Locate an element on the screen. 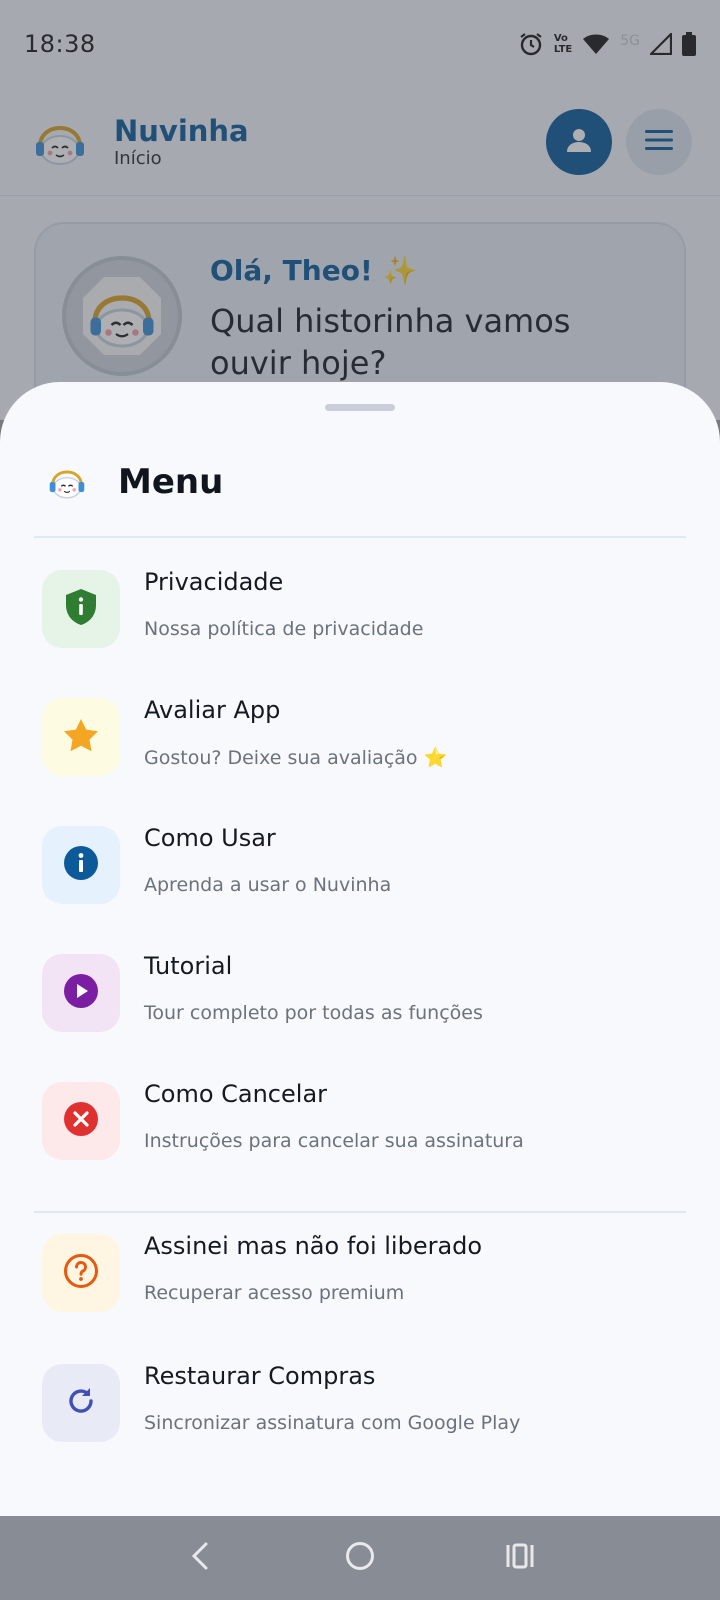 The height and width of the screenshot is (1600, 720). home-icon is located at coordinates (360, 1558).